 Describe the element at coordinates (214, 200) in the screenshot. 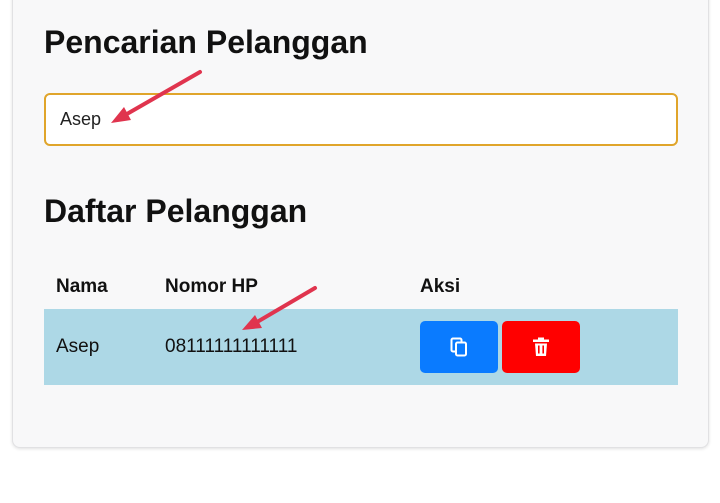

I see `annotation-arrow-search` at that location.